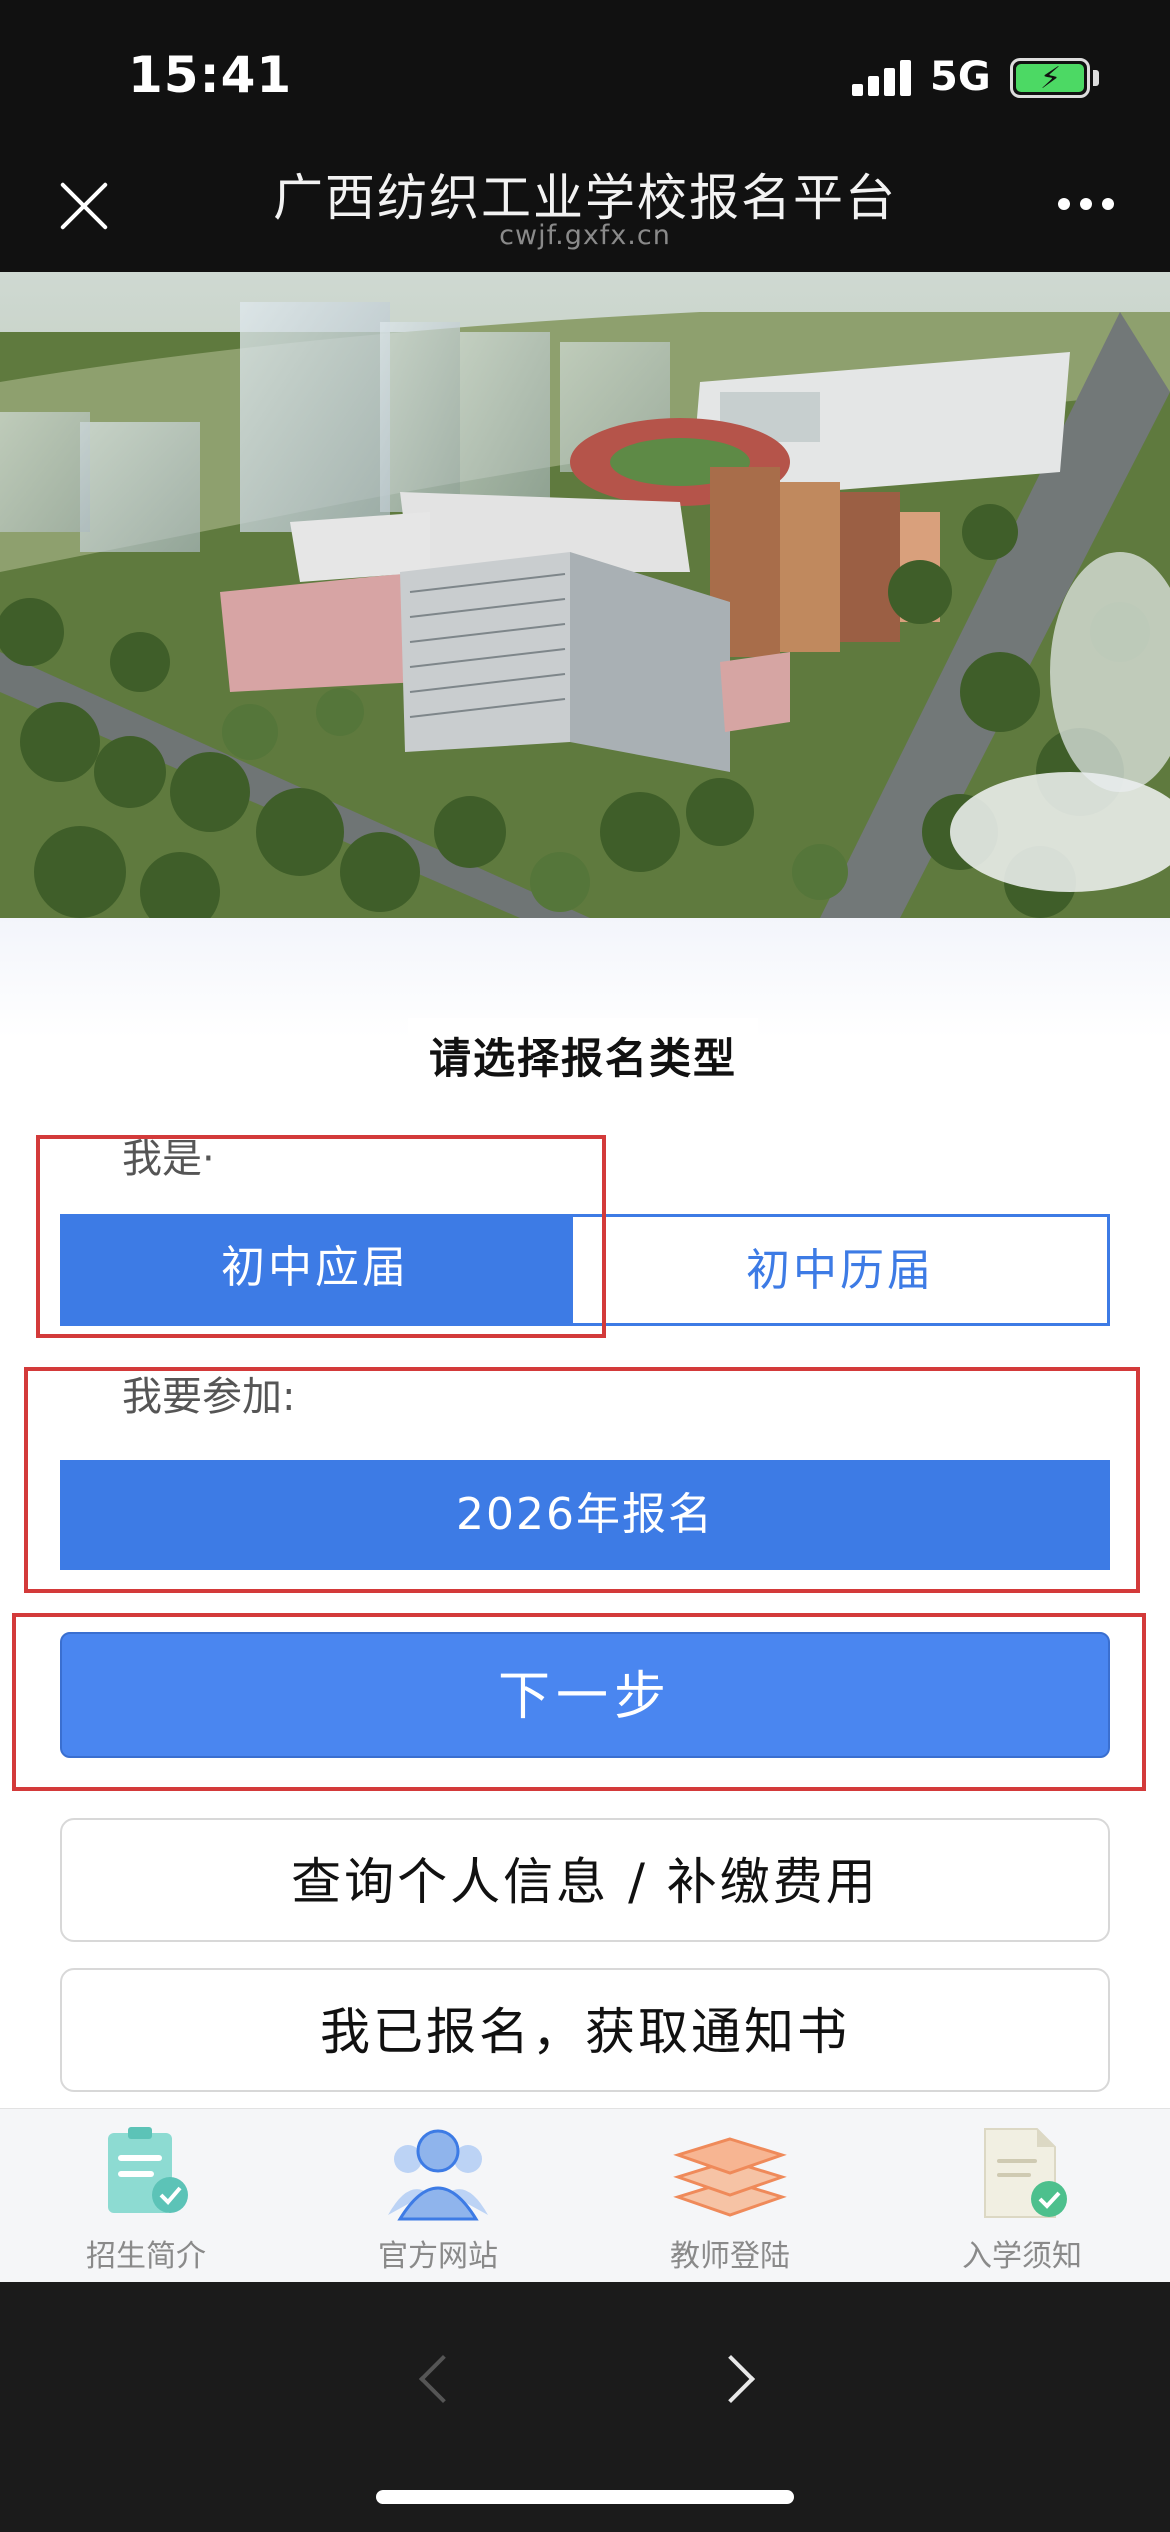  I want to click on back-arrow-icon, so click(443, 2379).